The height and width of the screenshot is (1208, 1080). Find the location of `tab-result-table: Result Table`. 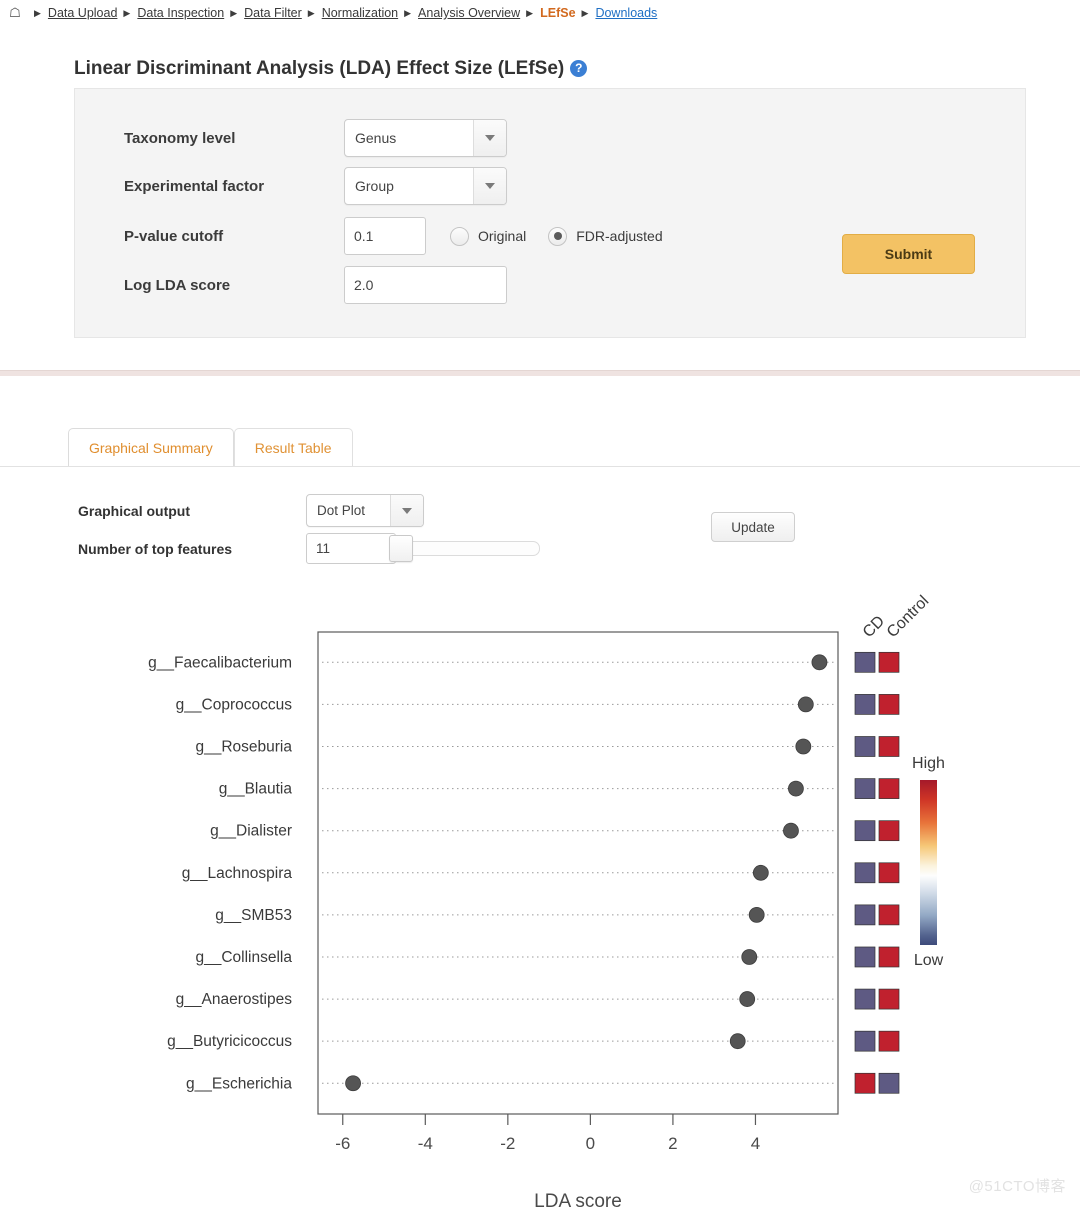

tab-result-table: Result Table is located at coordinates (293, 447).